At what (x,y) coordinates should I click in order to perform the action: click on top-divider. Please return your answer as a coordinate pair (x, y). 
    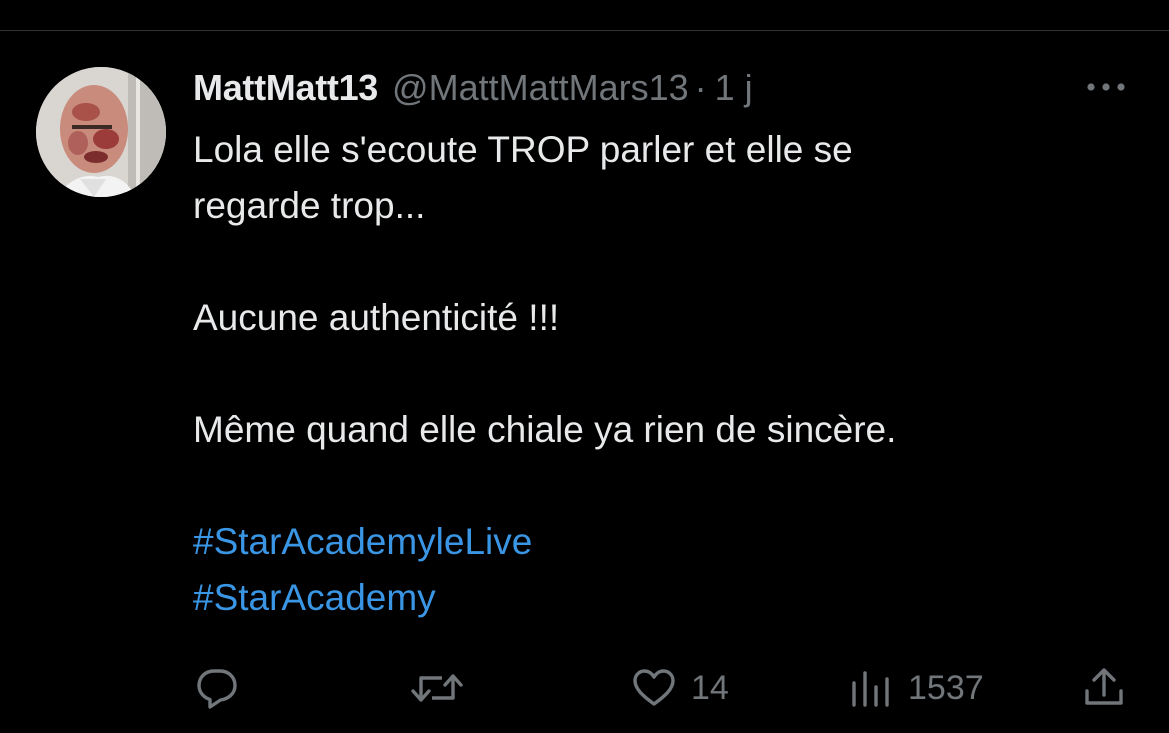
    Looking at the image, I should click on (584, 30).